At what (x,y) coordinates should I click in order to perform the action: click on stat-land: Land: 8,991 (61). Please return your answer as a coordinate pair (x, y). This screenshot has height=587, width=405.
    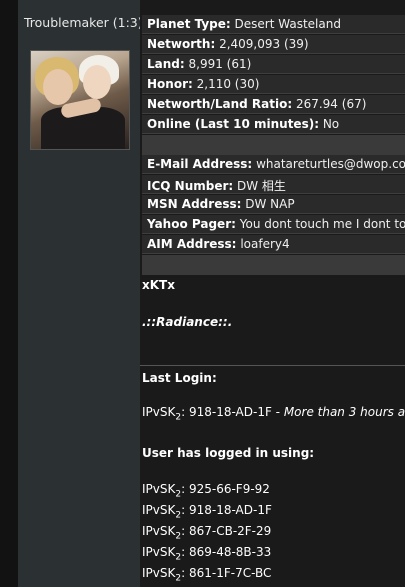
    Looking at the image, I should click on (273, 64).